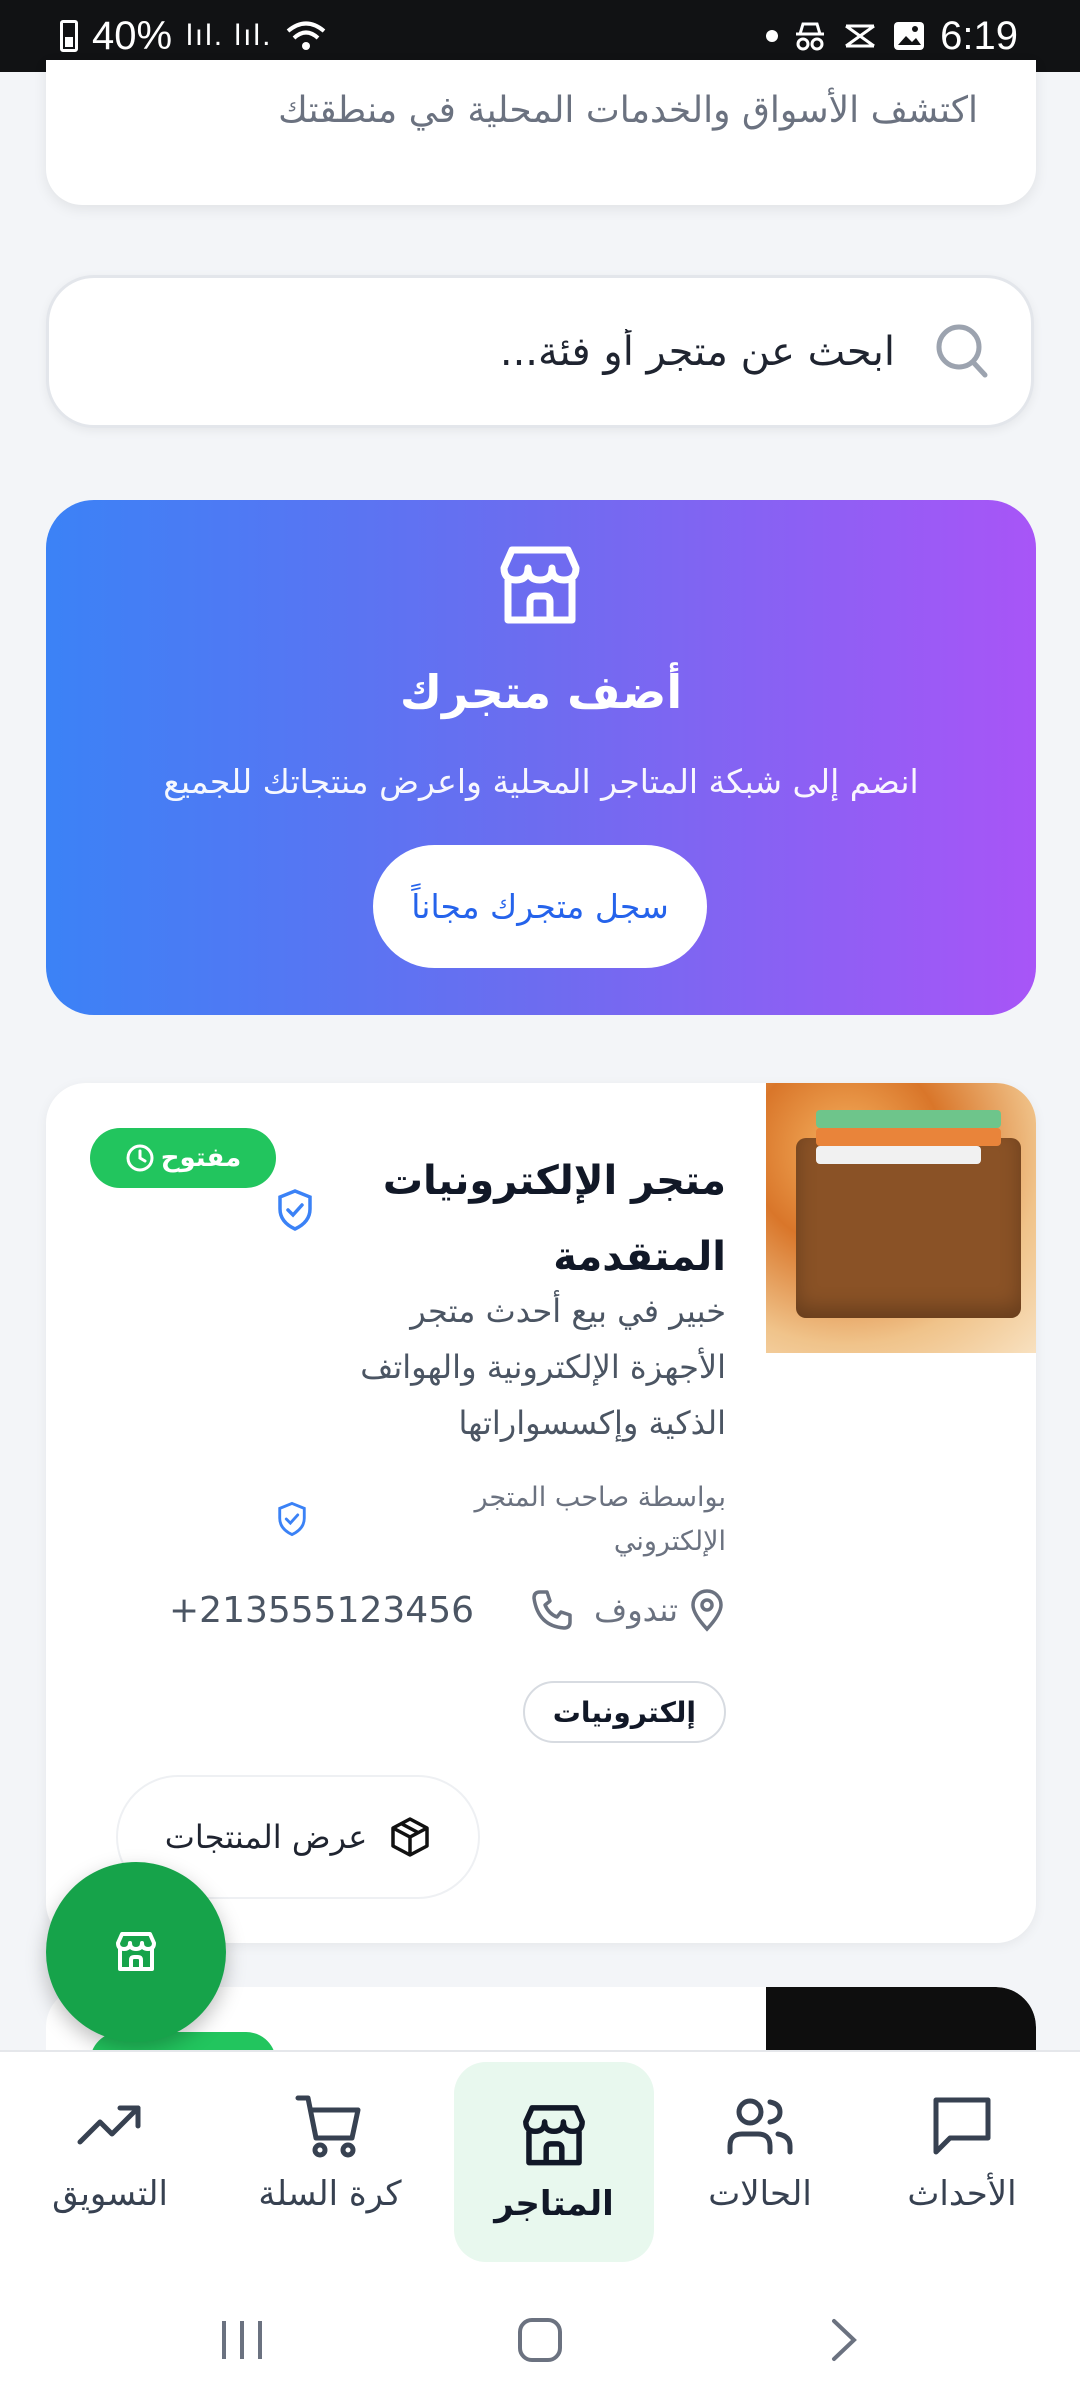  What do you see at coordinates (536, 1219) in the screenshot?
I see `store-name: متجر الإلكترونيات المتقدمة` at bounding box center [536, 1219].